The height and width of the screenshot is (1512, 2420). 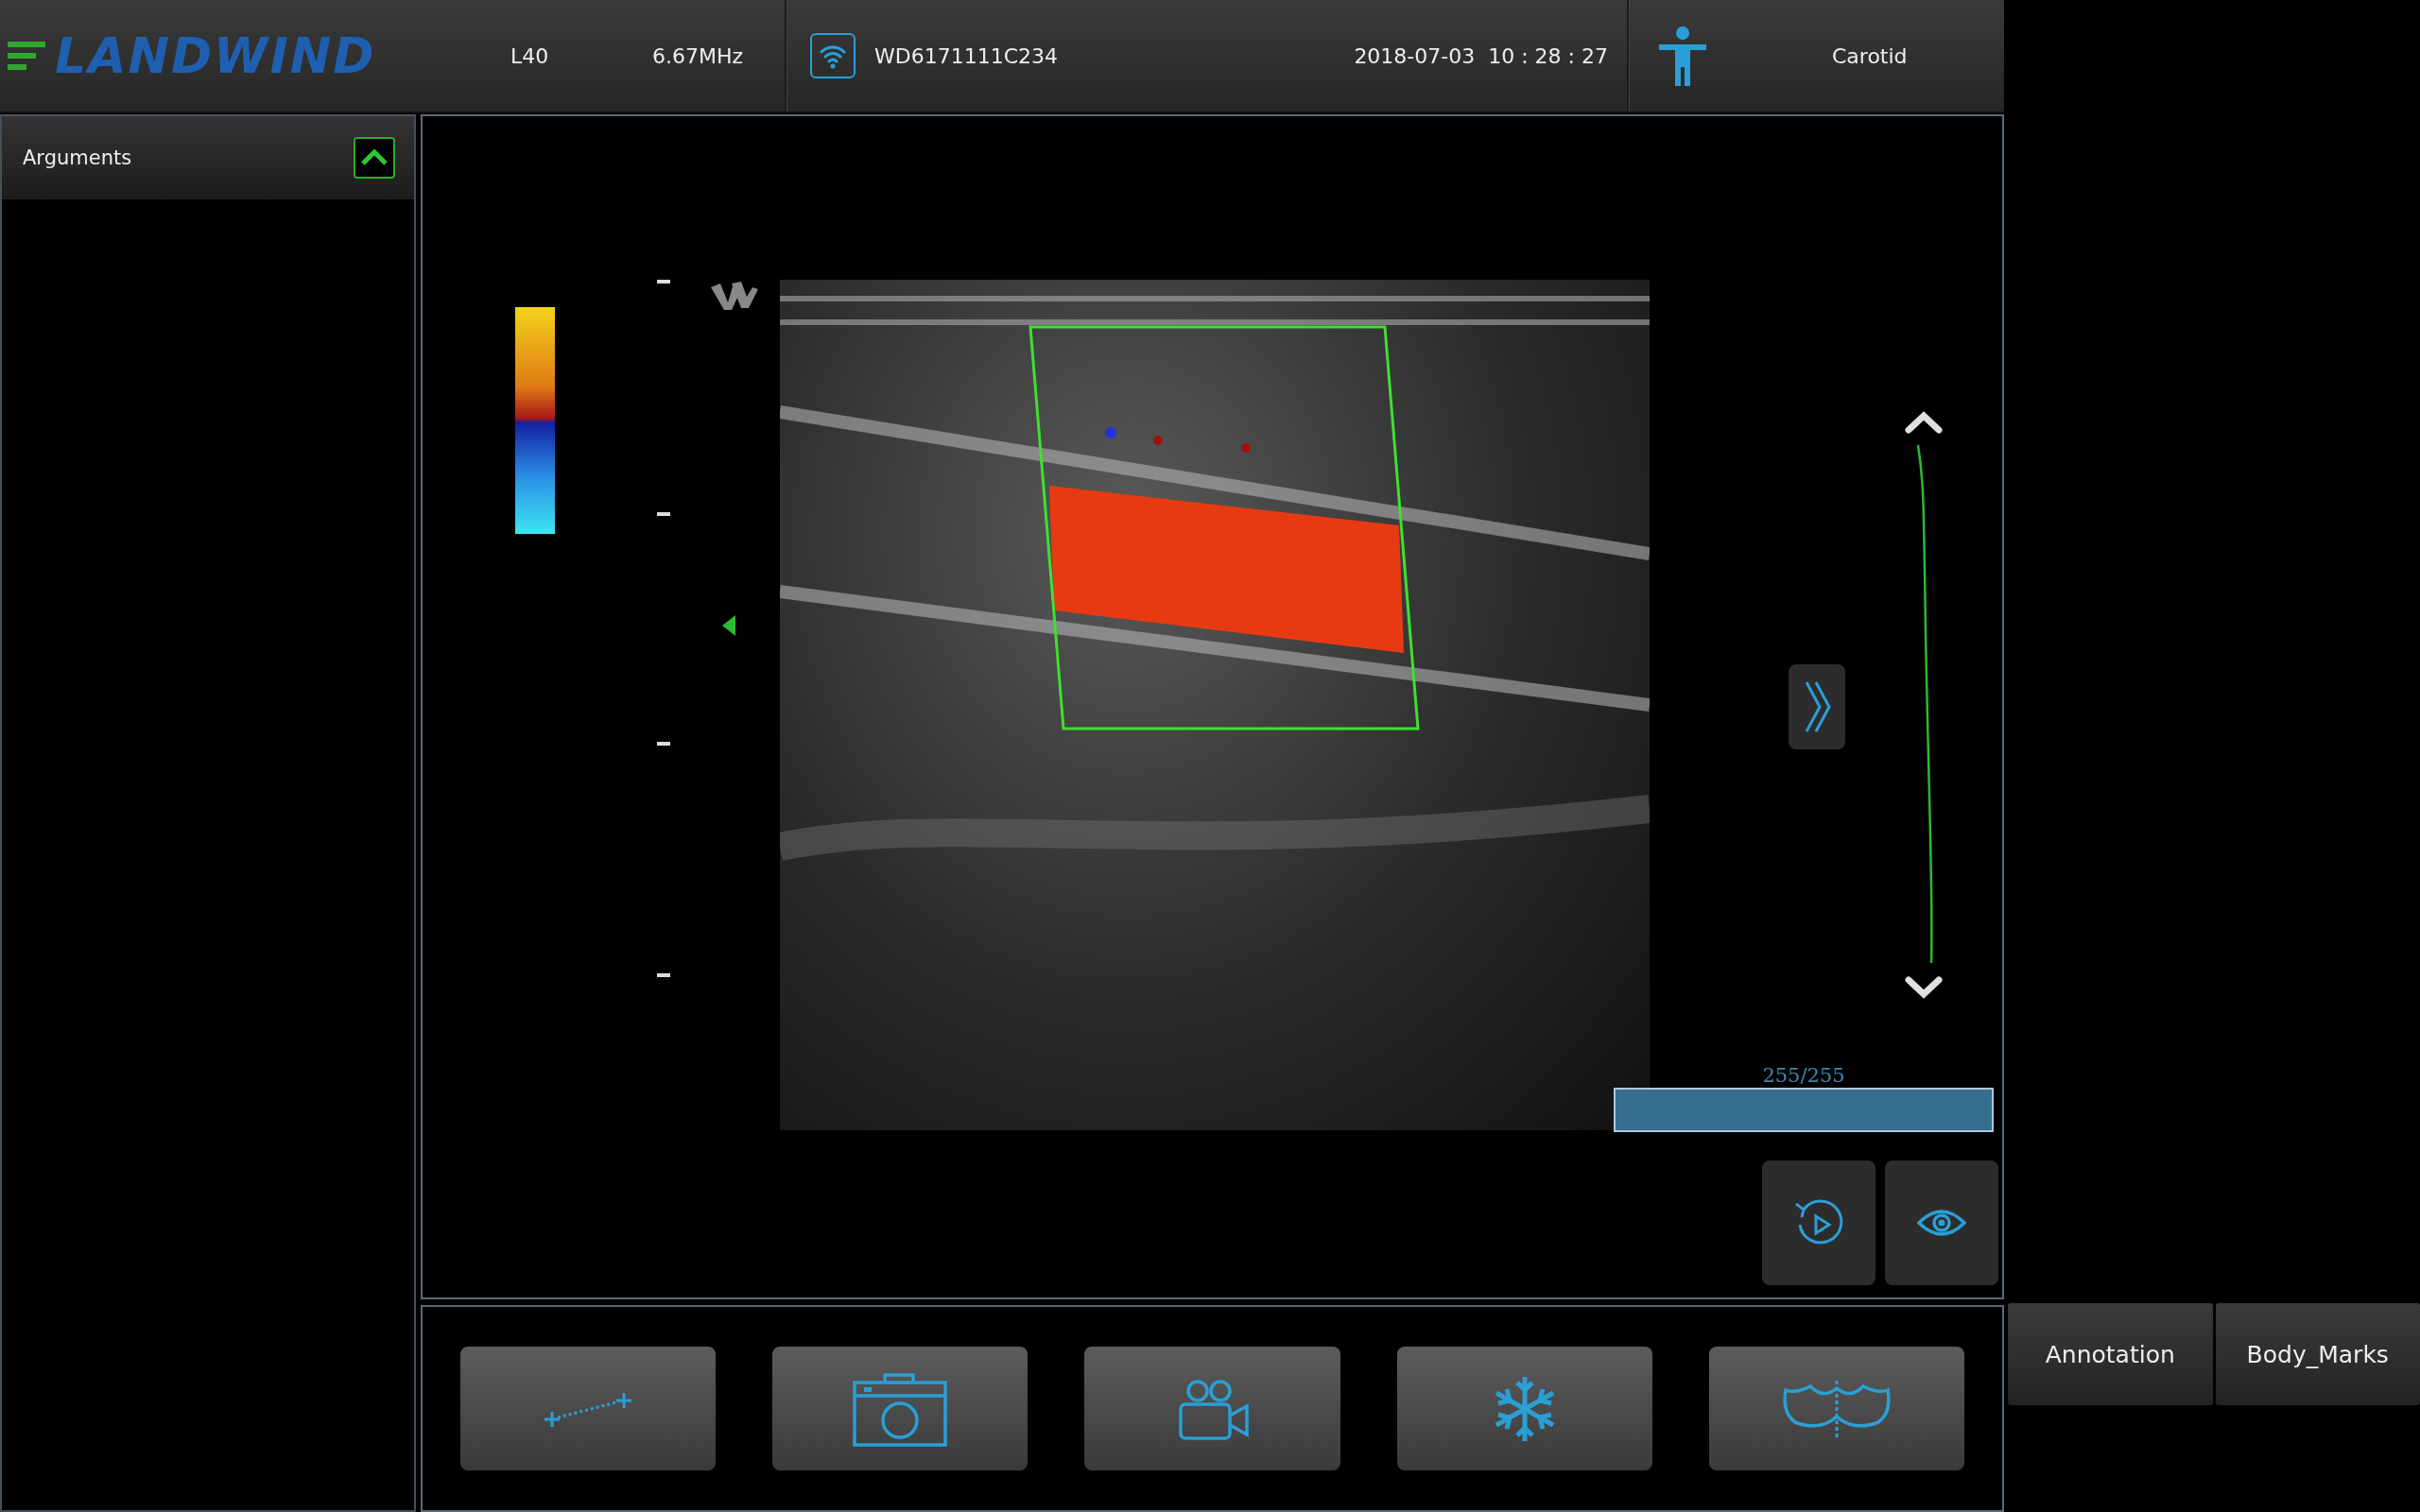 I want to click on replay-button, so click(x=1819, y=1222).